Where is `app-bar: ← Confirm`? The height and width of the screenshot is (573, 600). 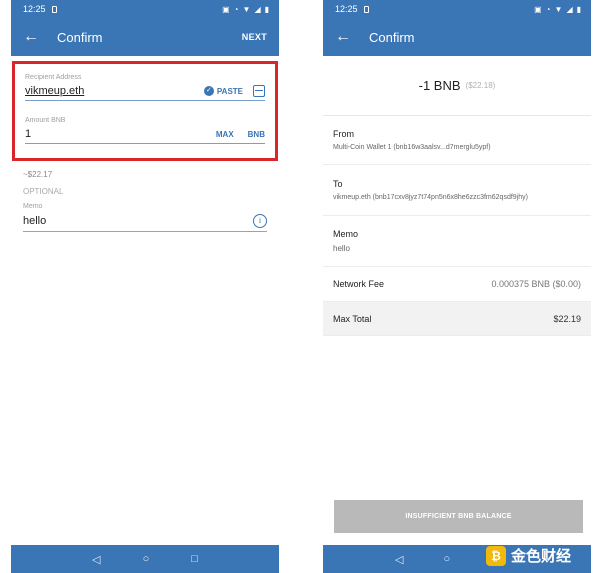
app-bar: ← Confirm is located at coordinates (457, 37).